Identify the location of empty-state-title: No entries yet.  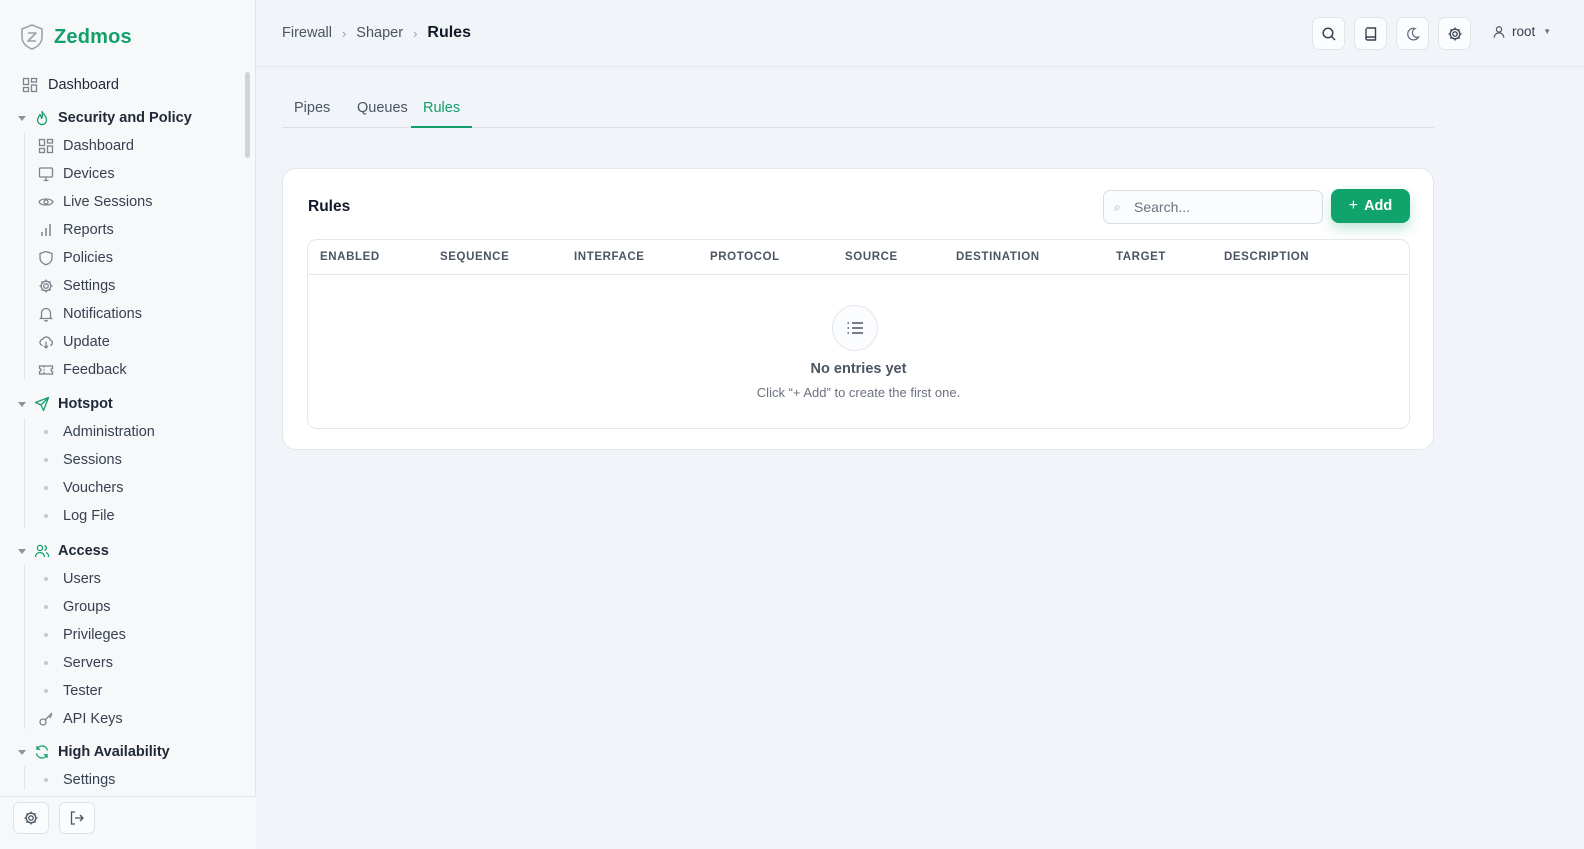
(858, 369).